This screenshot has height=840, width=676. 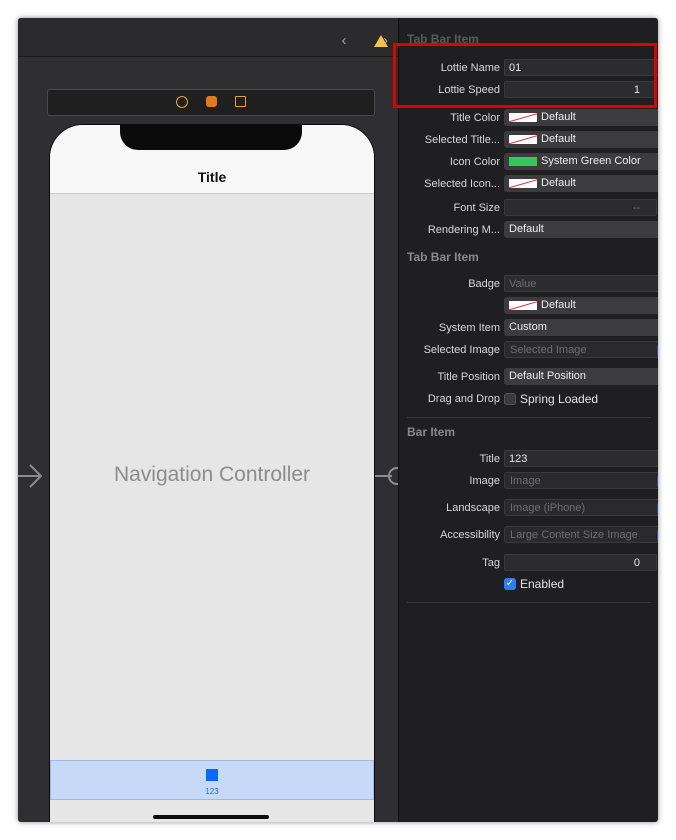 What do you see at coordinates (473, 508) in the screenshot?
I see `landscape-label: Landscape` at bounding box center [473, 508].